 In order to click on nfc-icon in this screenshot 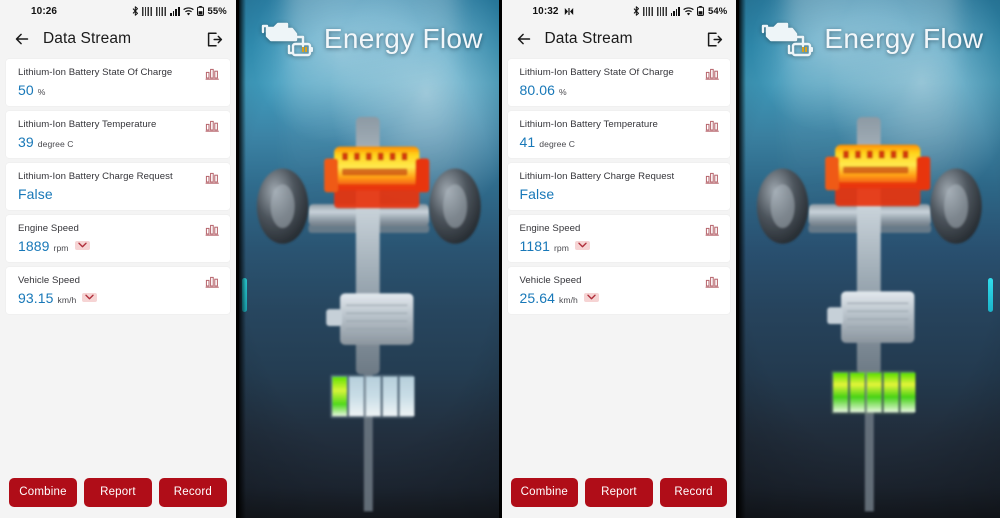, I will do `click(148, 11)`.